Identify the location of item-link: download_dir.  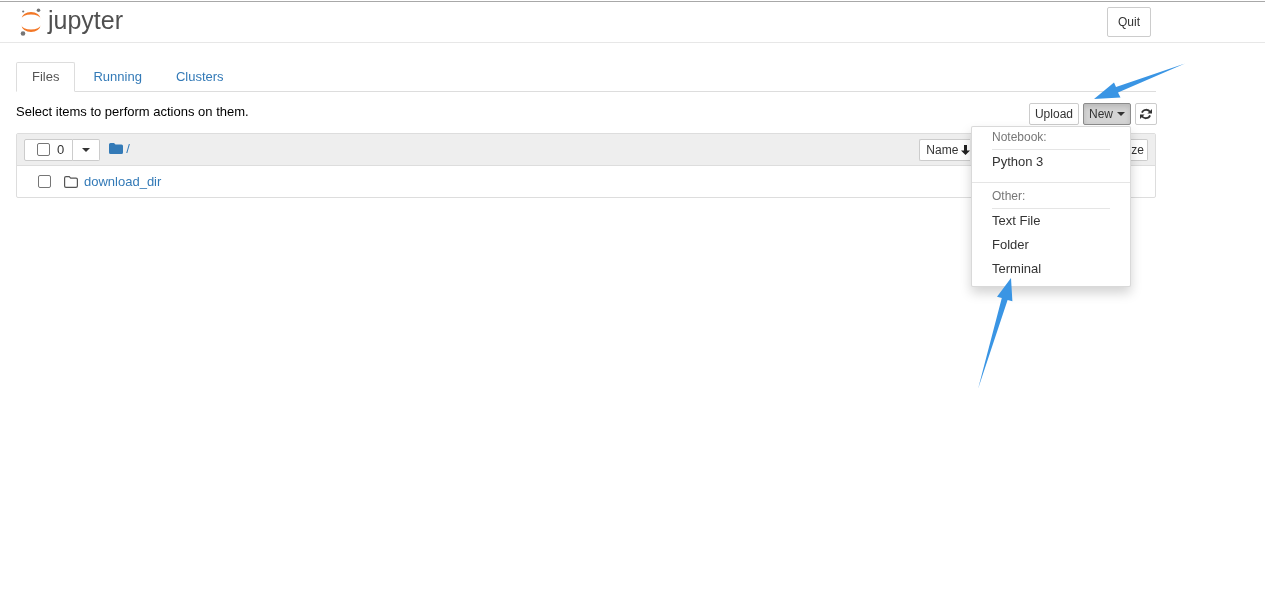
(123, 181).